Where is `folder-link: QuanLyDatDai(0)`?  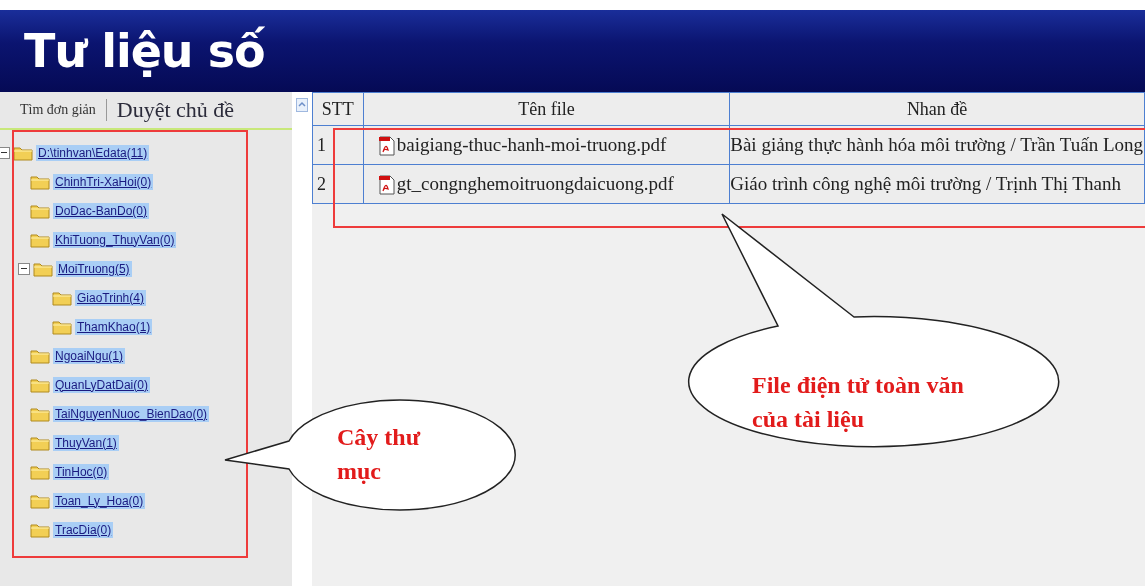 folder-link: QuanLyDatDai(0) is located at coordinates (101, 384).